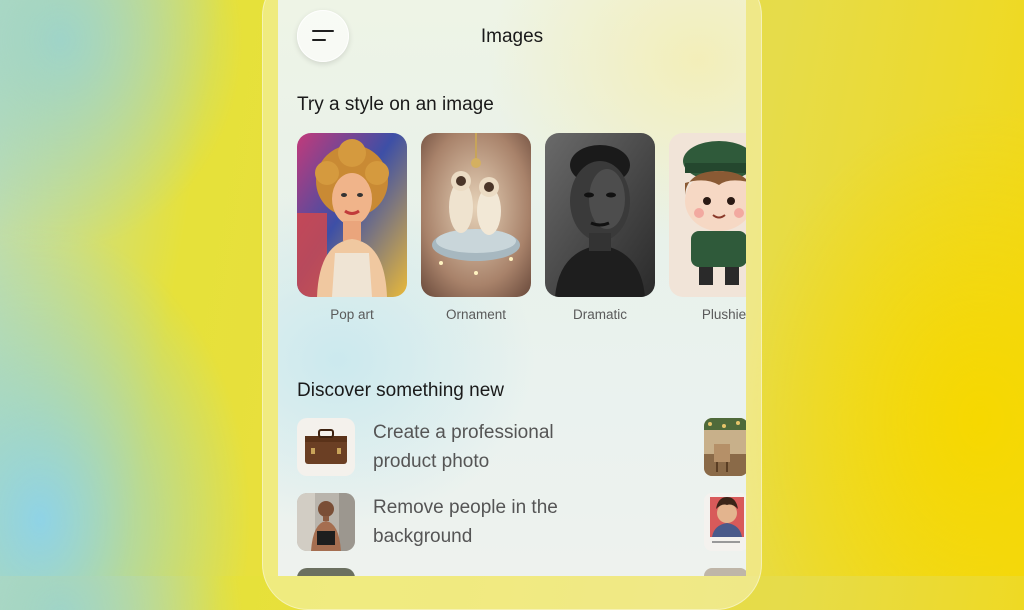 The image size is (1024, 610). Describe the element at coordinates (395, 104) in the screenshot. I see `styles-section-title: Try a style on an image` at that location.